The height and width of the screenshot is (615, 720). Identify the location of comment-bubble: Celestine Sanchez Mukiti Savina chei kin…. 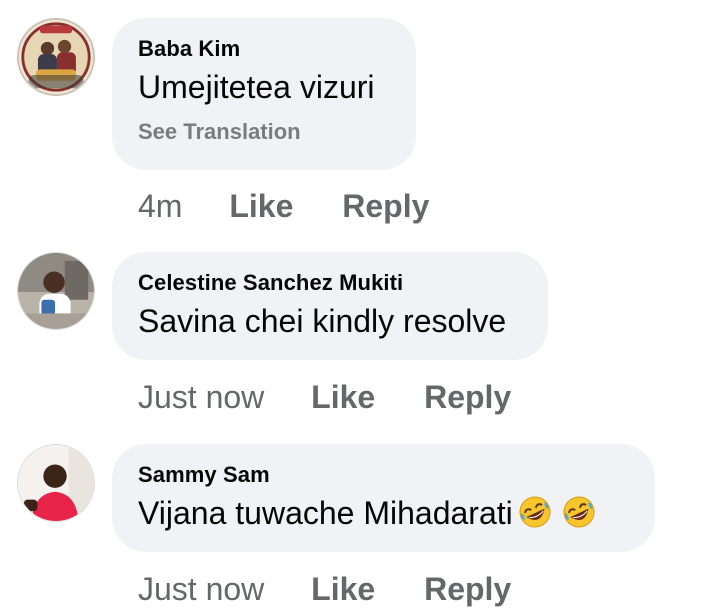
(330, 306).